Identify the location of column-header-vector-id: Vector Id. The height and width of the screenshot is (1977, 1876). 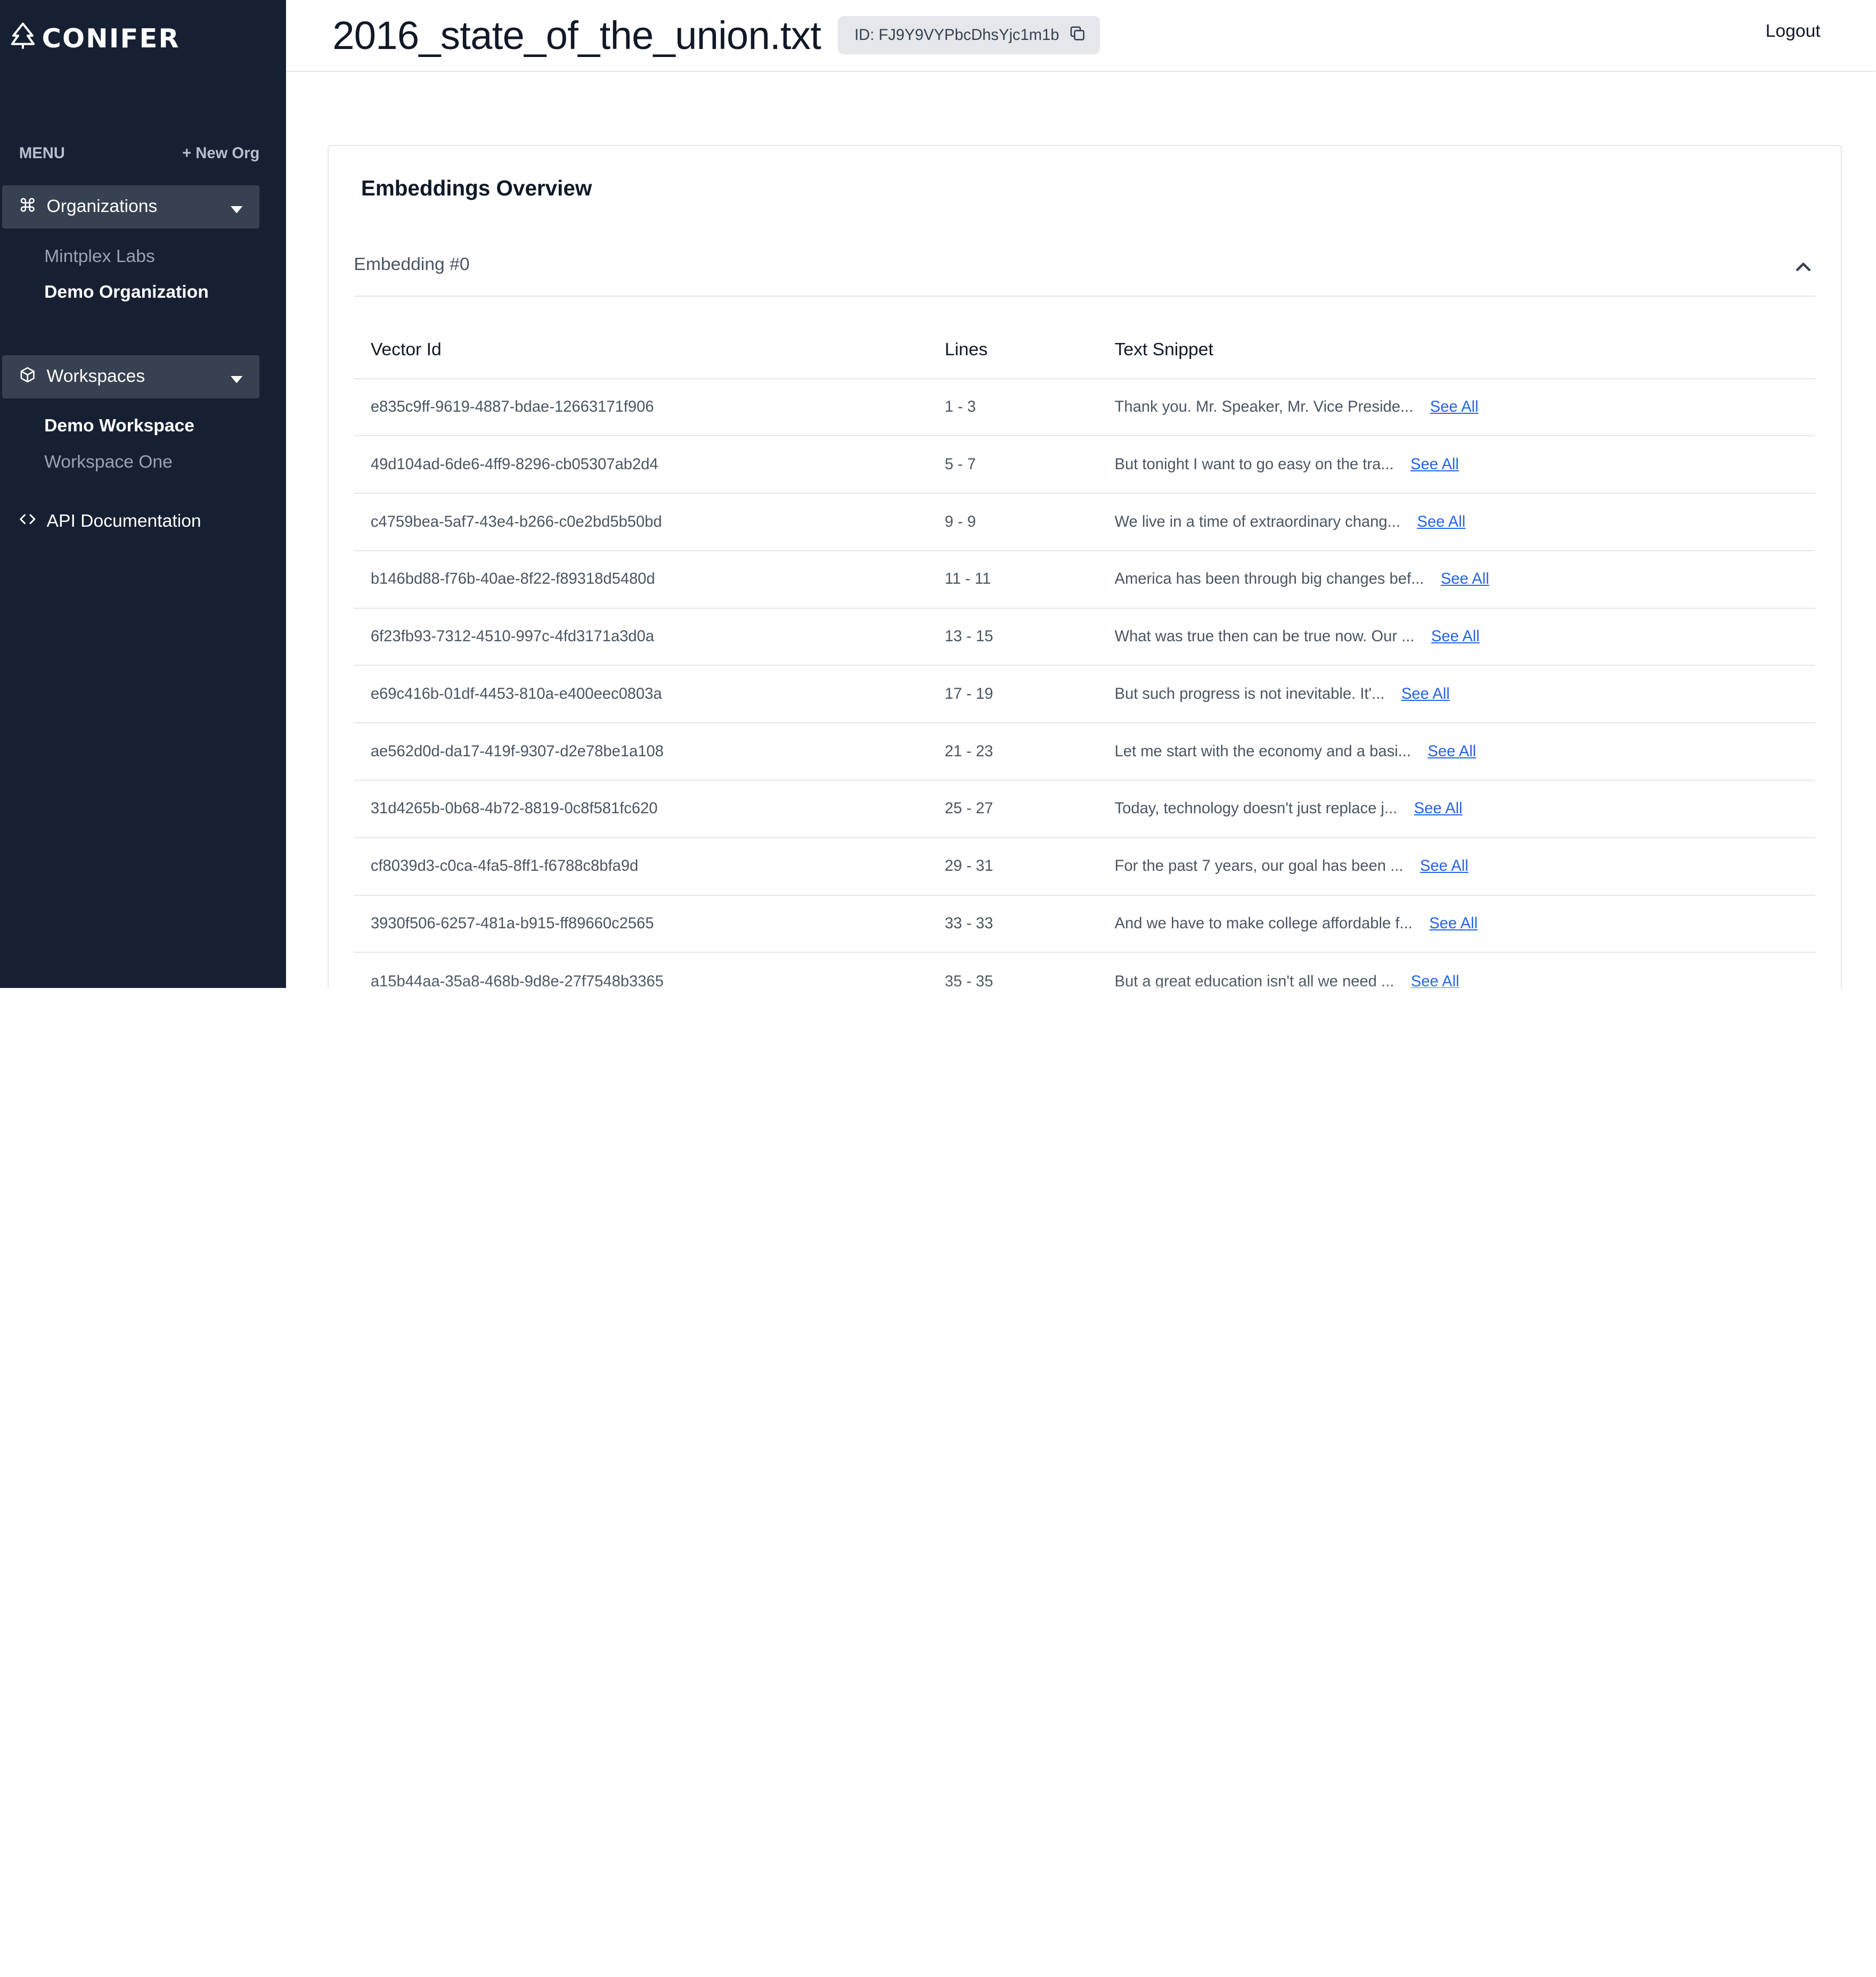
(406, 349).